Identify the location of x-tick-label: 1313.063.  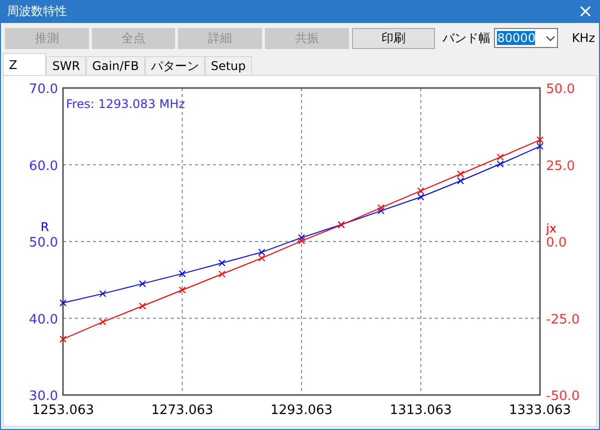
(421, 410).